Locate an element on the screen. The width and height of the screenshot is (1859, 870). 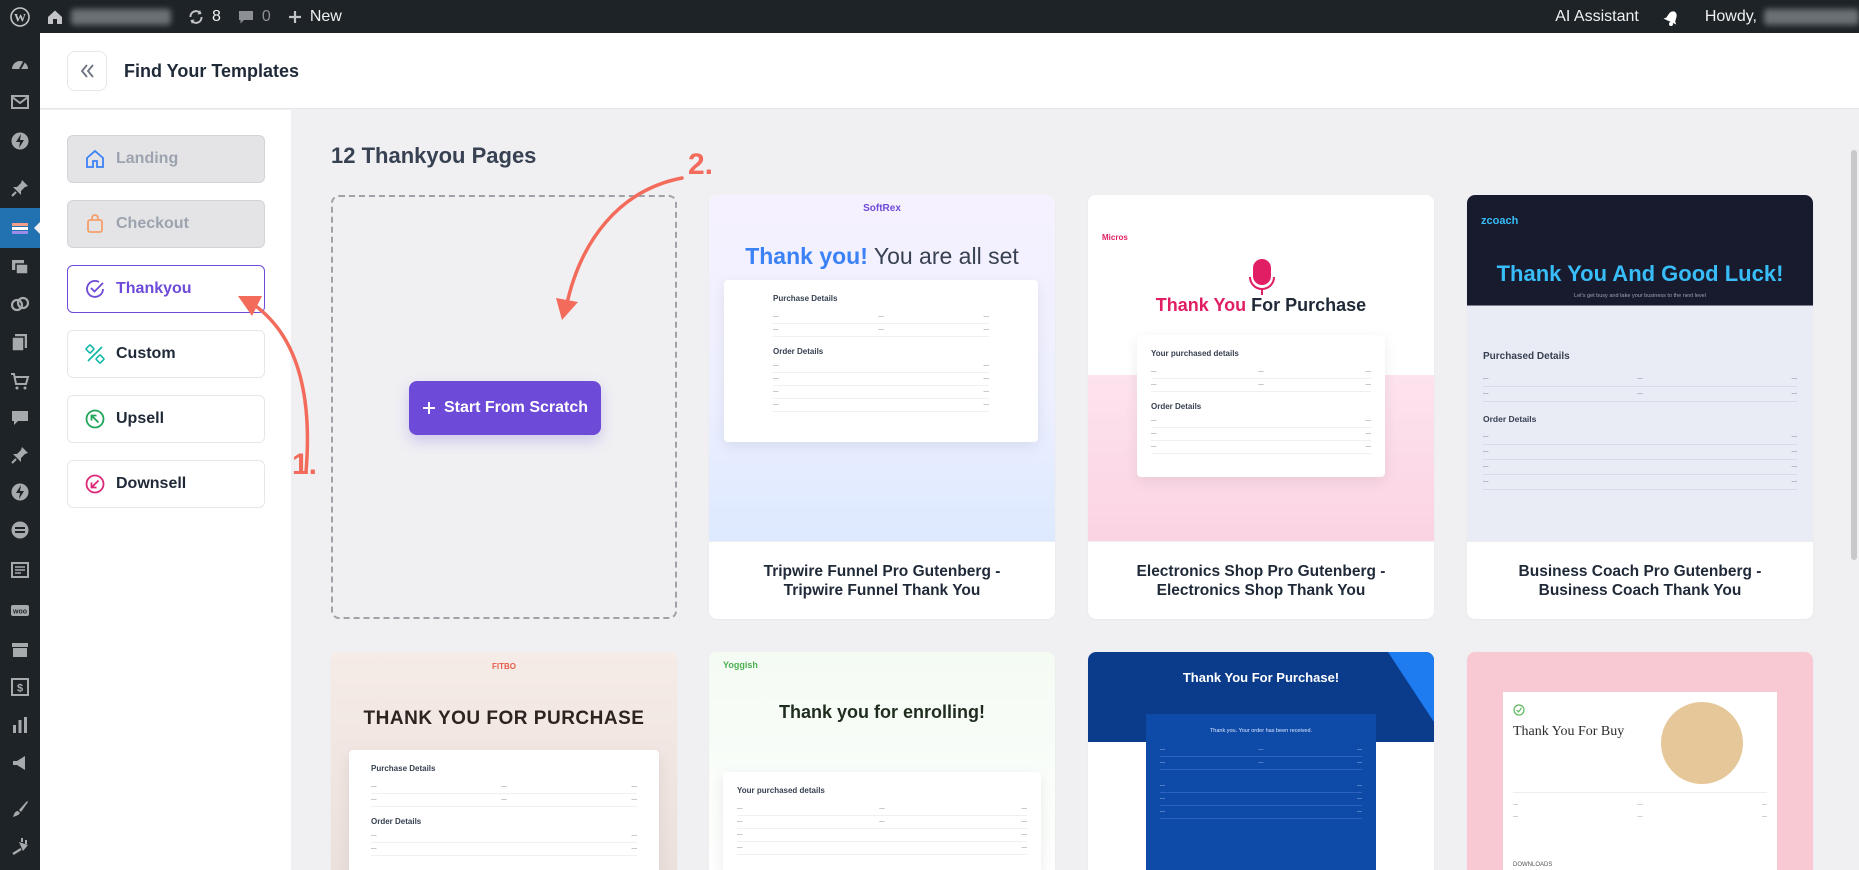
menu-mail is located at coordinates (20, 102).